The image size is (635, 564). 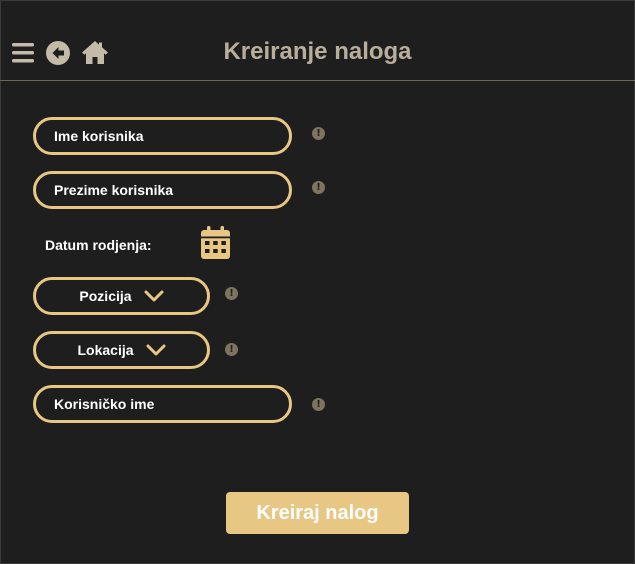 I want to click on location-select: Lokacija, so click(x=121, y=350).